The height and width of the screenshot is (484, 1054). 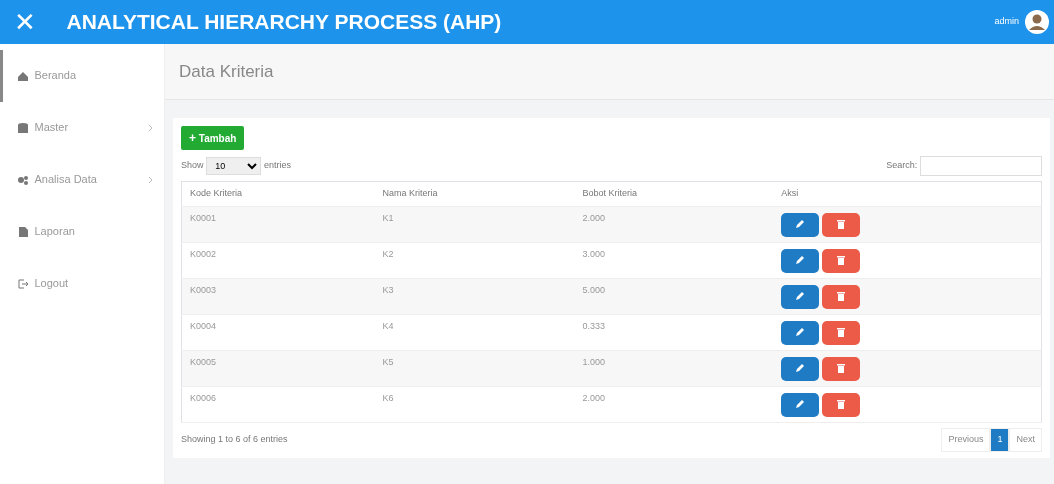 What do you see at coordinates (474, 224) in the screenshot?
I see `table-cell: K1` at bounding box center [474, 224].